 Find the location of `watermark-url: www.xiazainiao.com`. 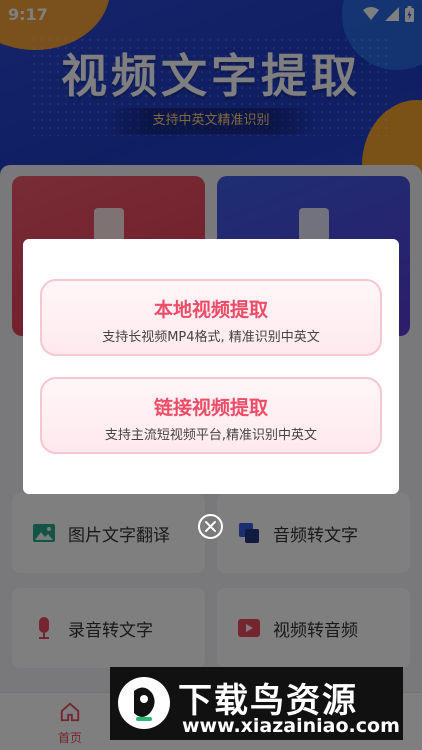

watermark-url: www.xiazainiao.com is located at coordinates (291, 726).